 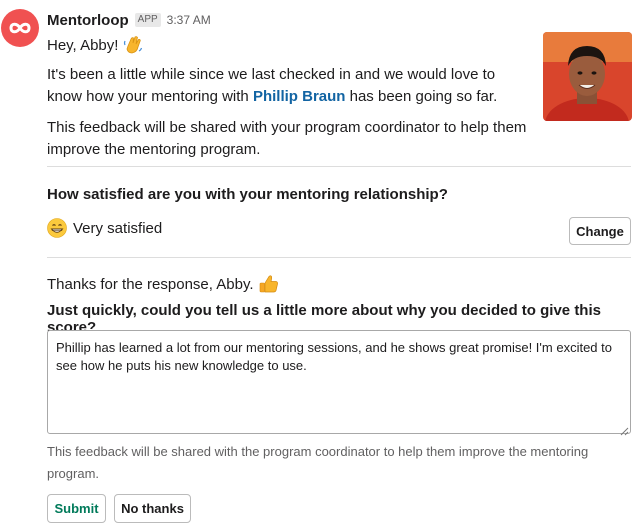 What do you see at coordinates (624, 429) in the screenshot?
I see `resize-handle-icon` at bounding box center [624, 429].